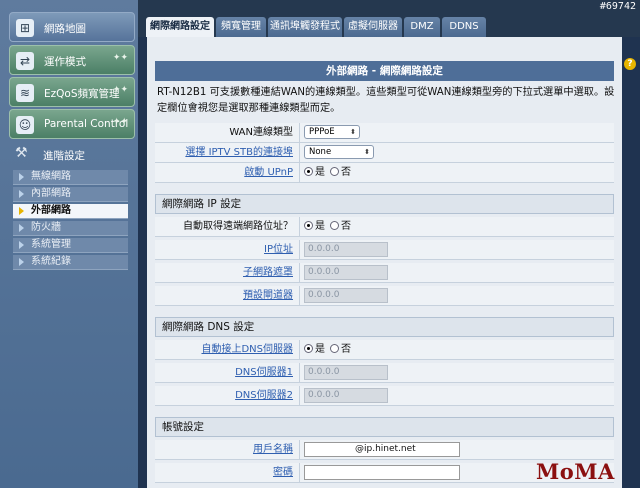 The image size is (640, 488). I want to click on wan-type-row: WAN連線類型 PPPoE ⬍, so click(384, 133).